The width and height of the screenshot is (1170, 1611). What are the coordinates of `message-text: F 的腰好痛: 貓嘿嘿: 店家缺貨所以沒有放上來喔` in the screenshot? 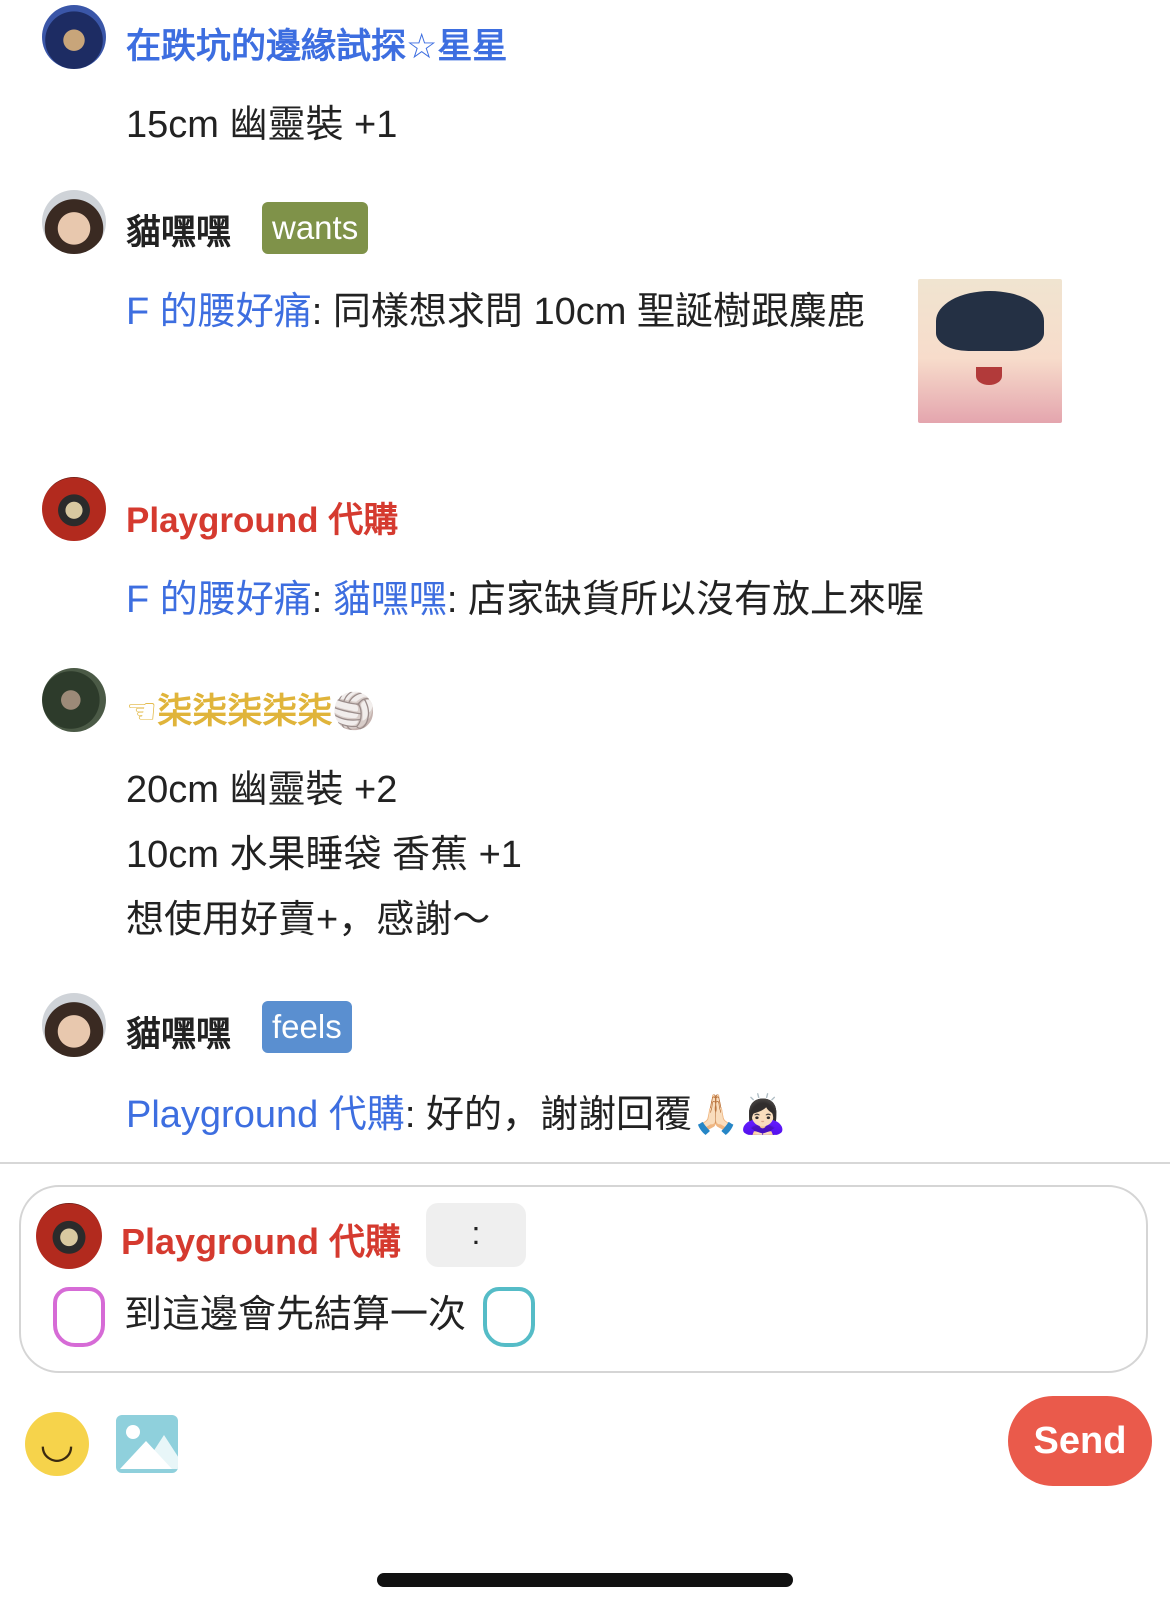 It's located at (525, 595).